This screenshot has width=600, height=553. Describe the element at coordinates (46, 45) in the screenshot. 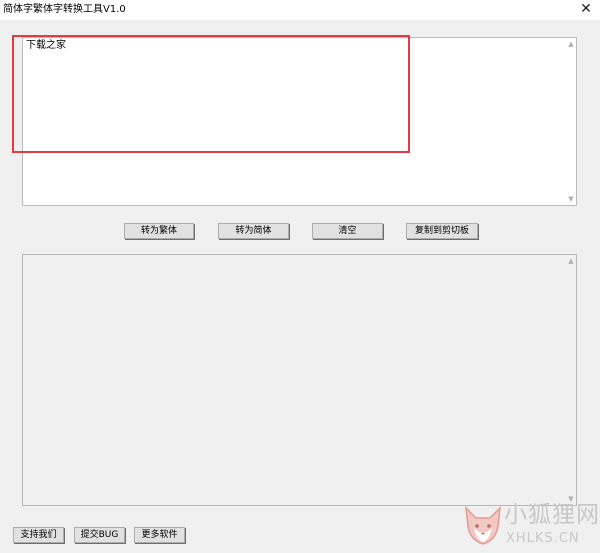

I see `input-text: 下载之家` at that location.